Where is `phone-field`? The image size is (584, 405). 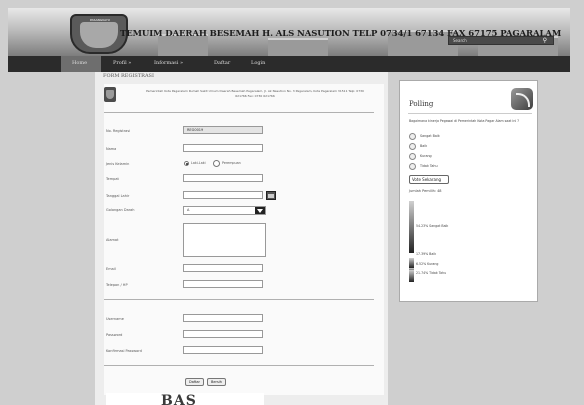 phone-field is located at coordinates (223, 284).